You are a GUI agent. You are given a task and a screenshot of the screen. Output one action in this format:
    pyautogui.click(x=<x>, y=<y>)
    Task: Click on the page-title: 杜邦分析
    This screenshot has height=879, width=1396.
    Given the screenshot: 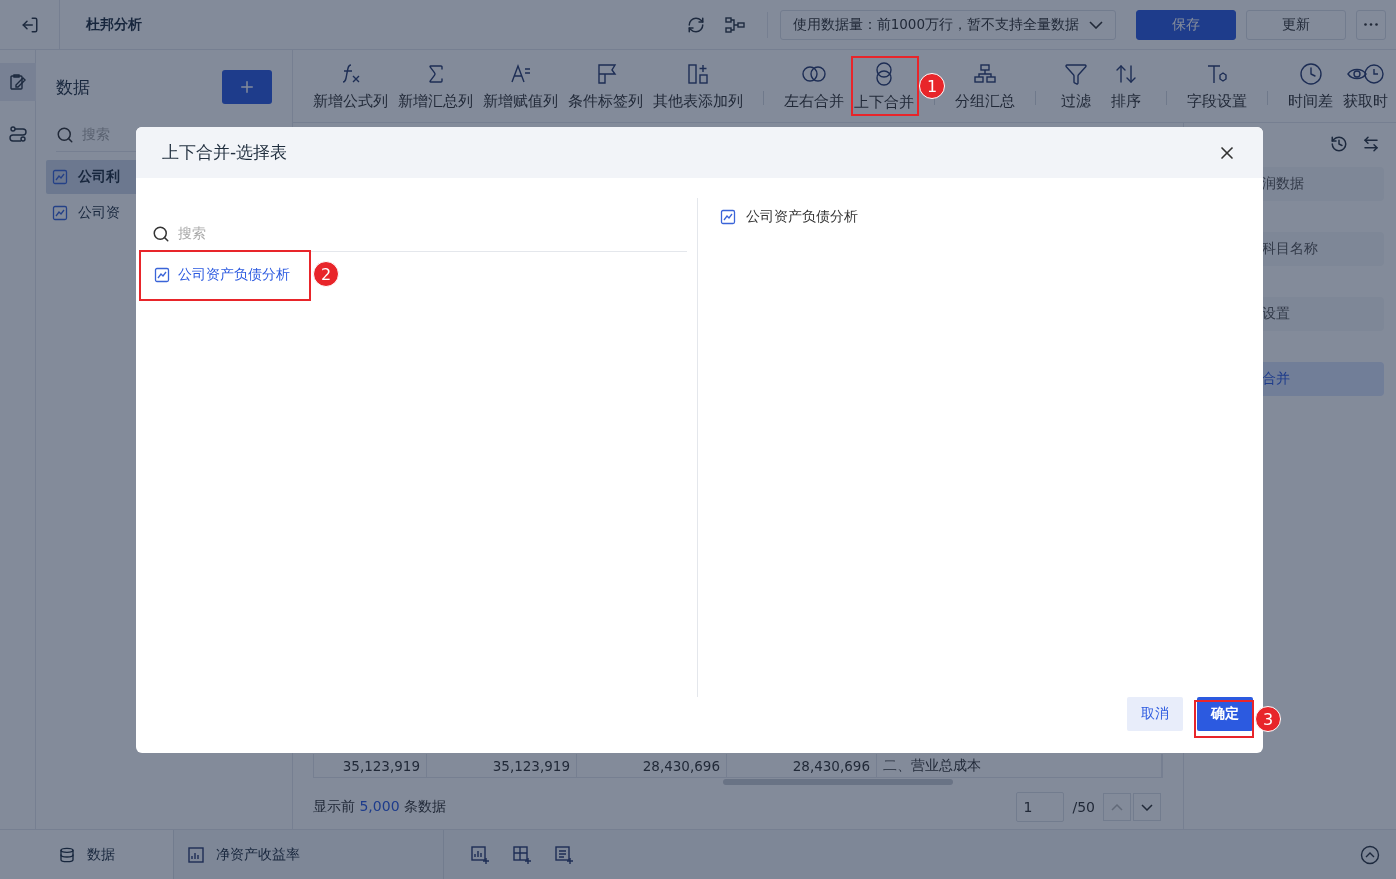 What is the action you would take?
    pyautogui.click(x=114, y=24)
    